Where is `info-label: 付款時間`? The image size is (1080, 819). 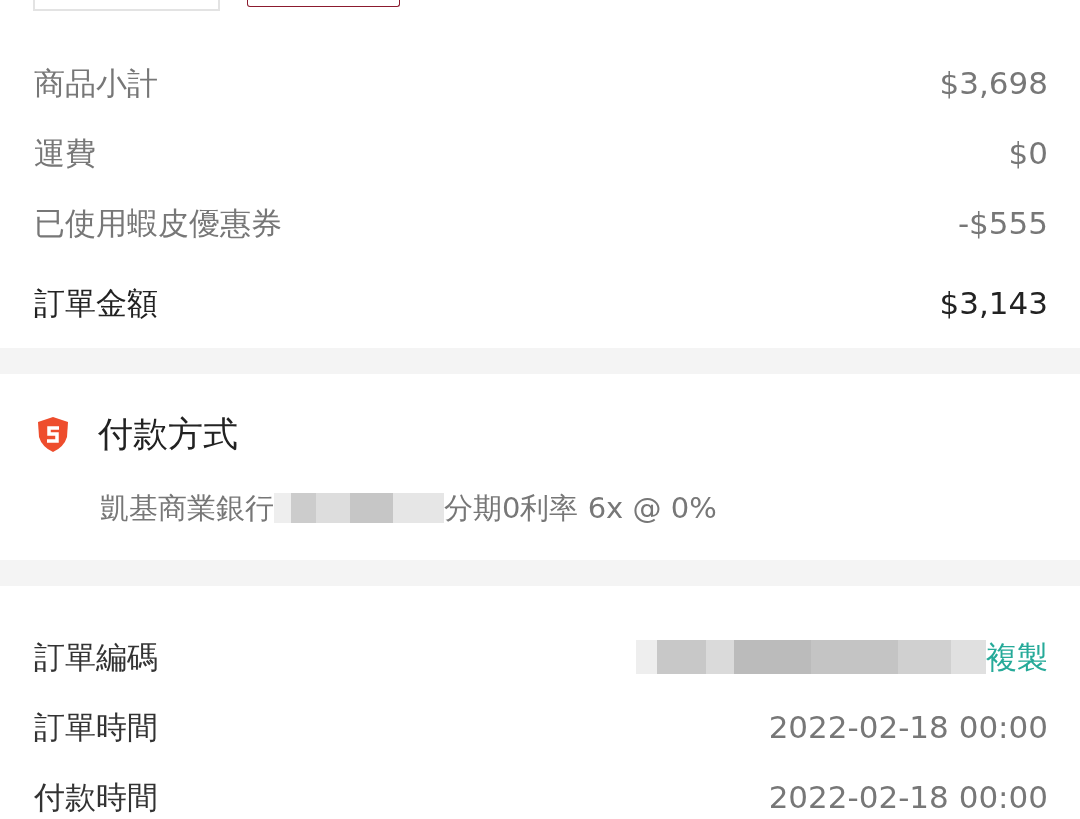 info-label: 付款時間 is located at coordinates (96, 797).